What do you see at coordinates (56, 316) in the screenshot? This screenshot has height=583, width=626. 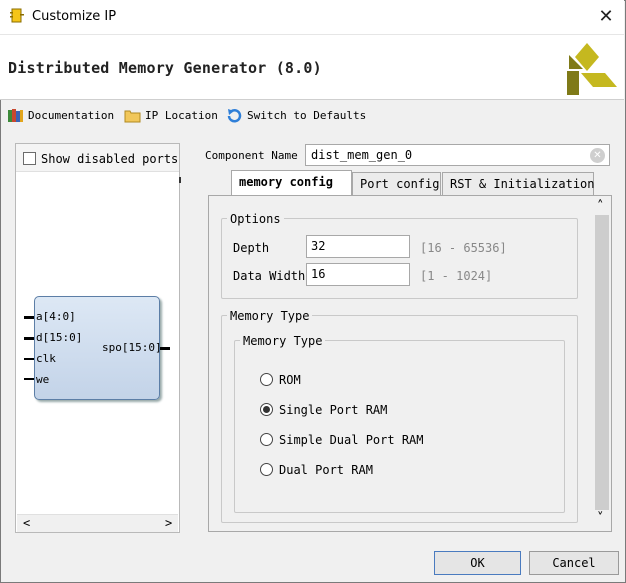 I see `port-label-a: a[4:0]` at bounding box center [56, 316].